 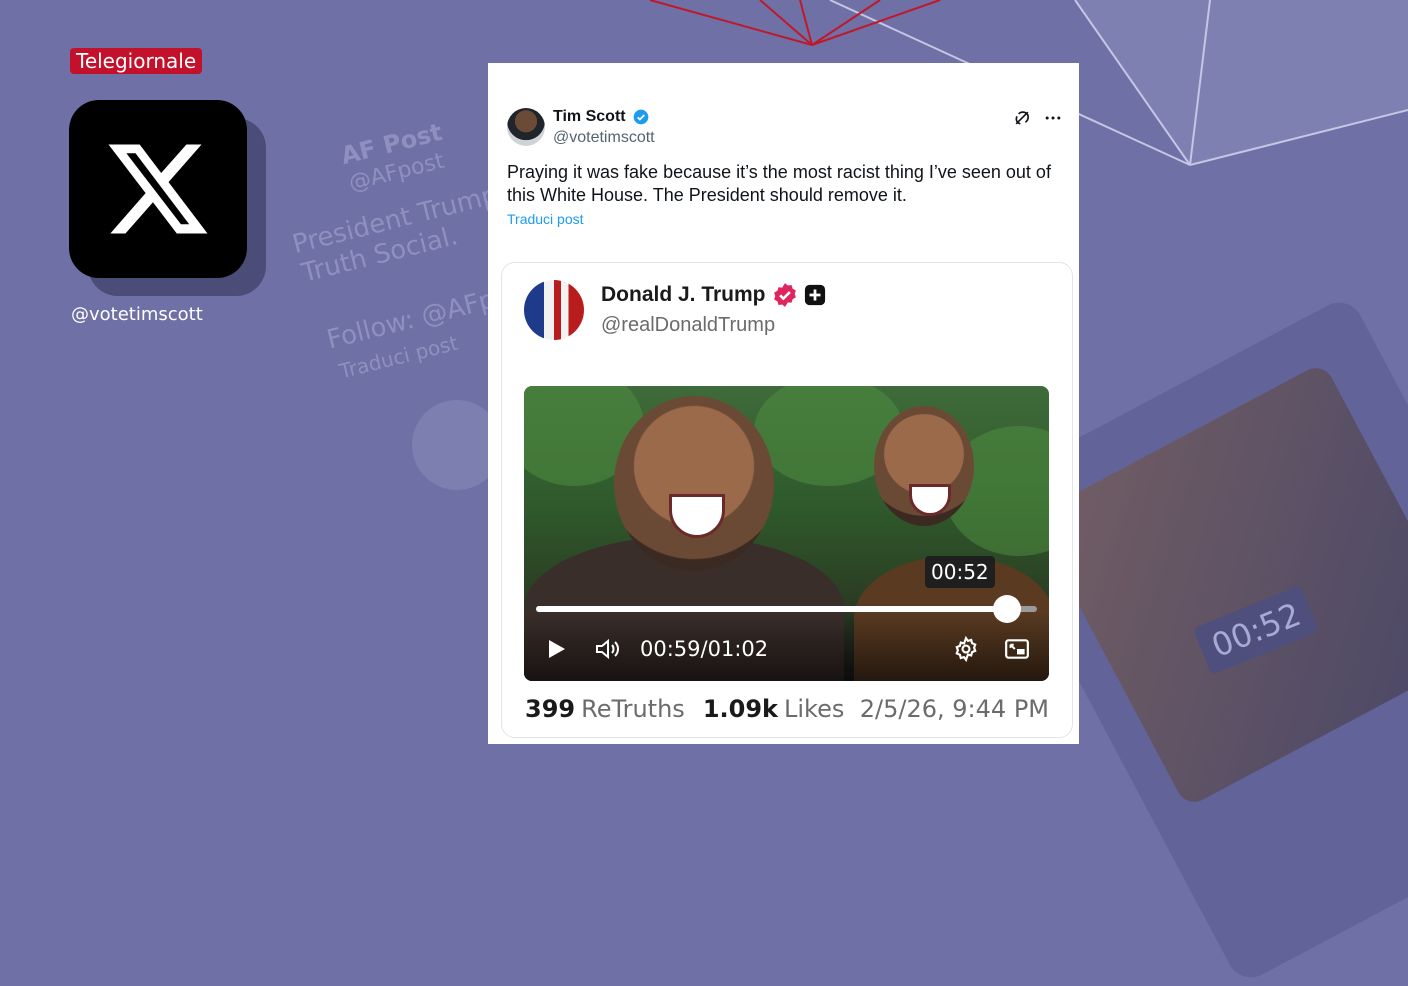 I want to click on more-options-icon, so click(x=1053, y=118).